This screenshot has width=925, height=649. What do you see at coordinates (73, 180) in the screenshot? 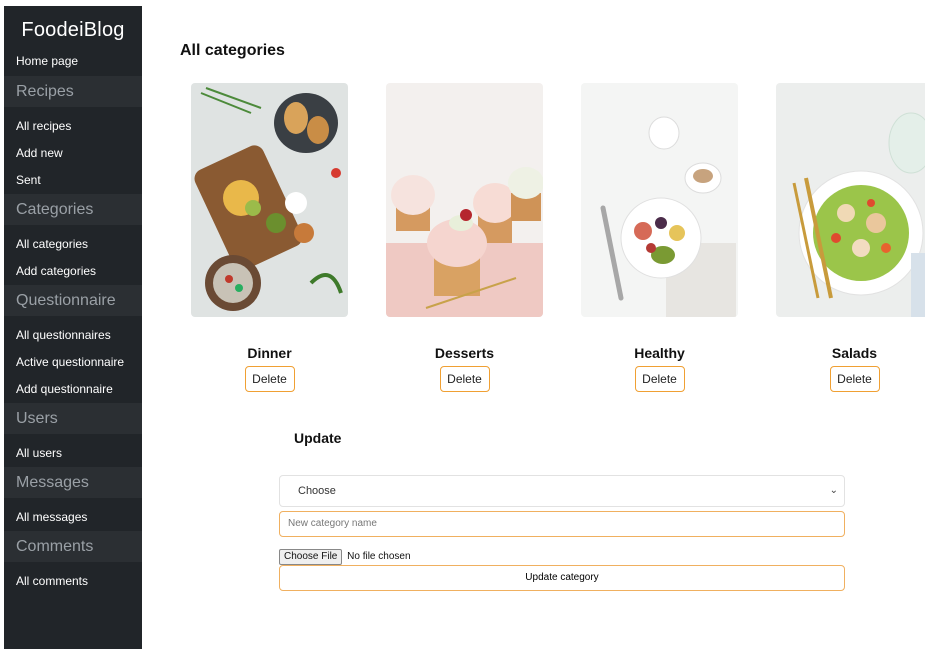
I see `sidebar-item-sent: Sent` at bounding box center [73, 180].